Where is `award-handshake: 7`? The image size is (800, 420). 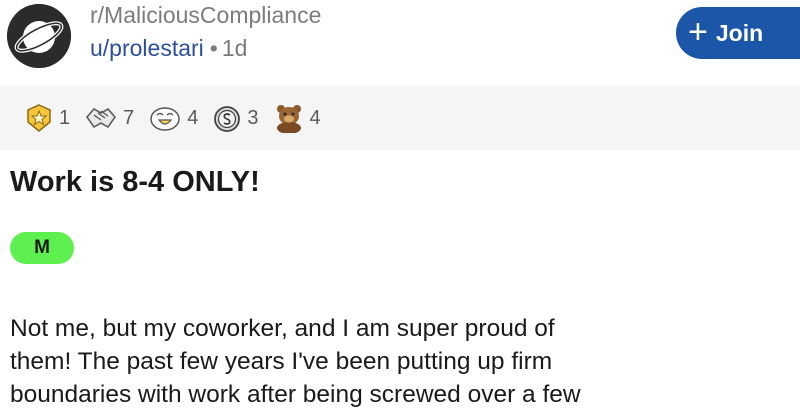
award-handshake: 7 is located at coordinates (109, 118).